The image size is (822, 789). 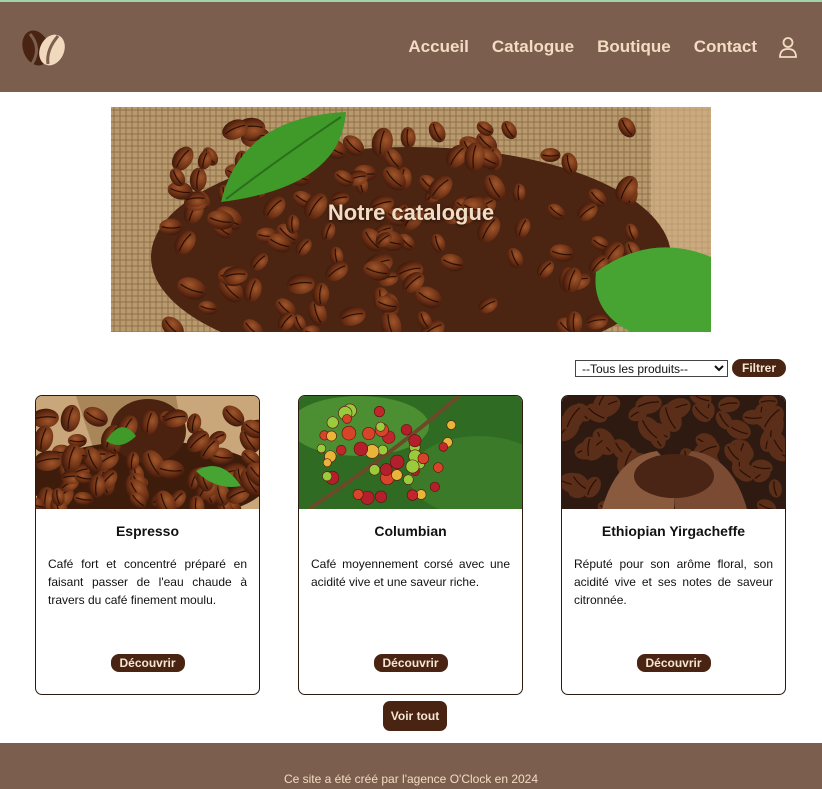 What do you see at coordinates (410, 531) in the screenshot?
I see `product-title: Columbian` at bounding box center [410, 531].